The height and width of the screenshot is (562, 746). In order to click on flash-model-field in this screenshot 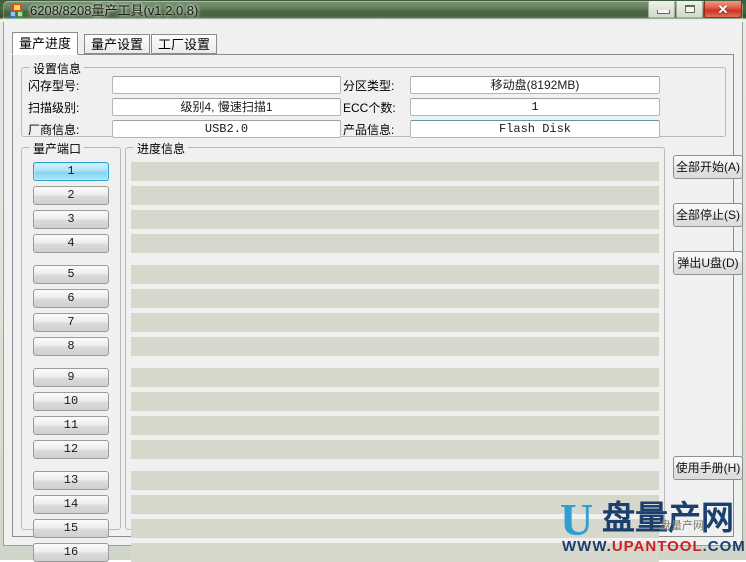, I will do `click(226, 85)`.